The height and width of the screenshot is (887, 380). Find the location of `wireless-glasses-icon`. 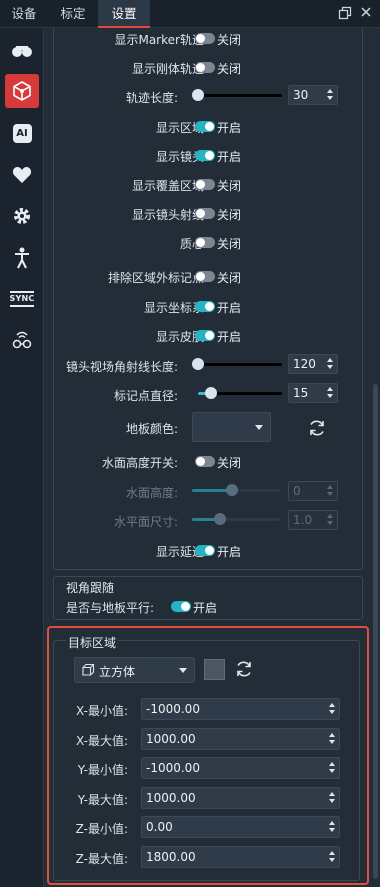

wireless-glasses-icon is located at coordinates (22, 340).